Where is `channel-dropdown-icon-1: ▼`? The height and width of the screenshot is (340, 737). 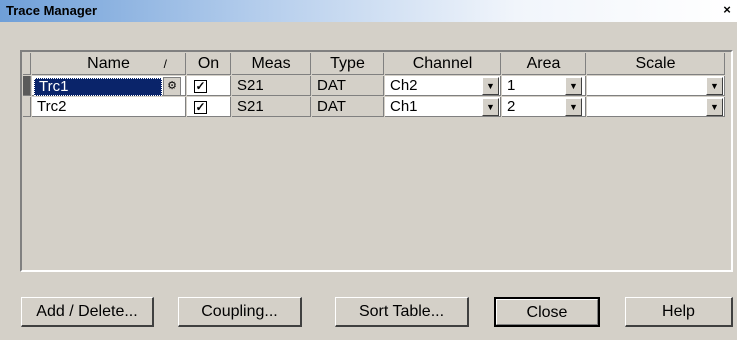 channel-dropdown-icon-1: ▼ is located at coordinates (490, 86).